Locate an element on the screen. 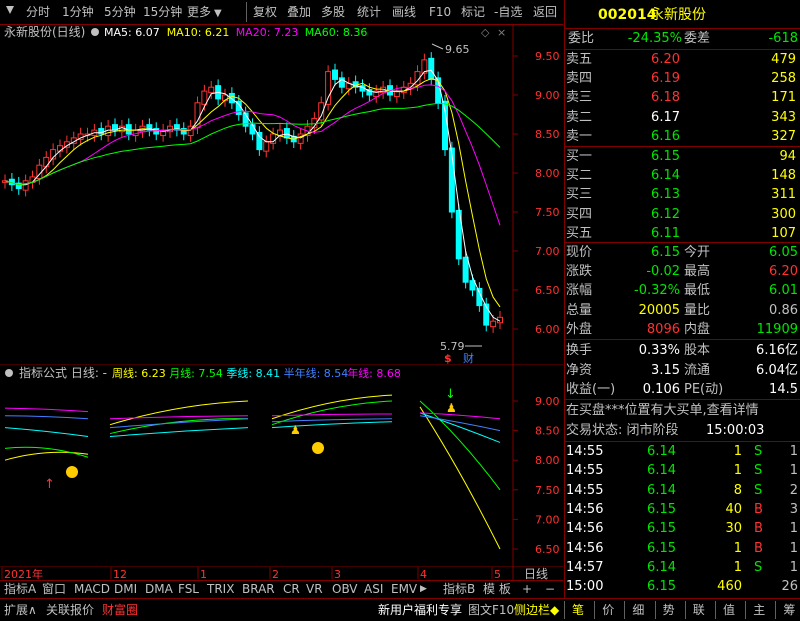 Image resolution: width=800 pixels, height=621 pixels. big-order-notice: 在买盘***位置有大买单,查看详情 is located at coordinates (682, 410).